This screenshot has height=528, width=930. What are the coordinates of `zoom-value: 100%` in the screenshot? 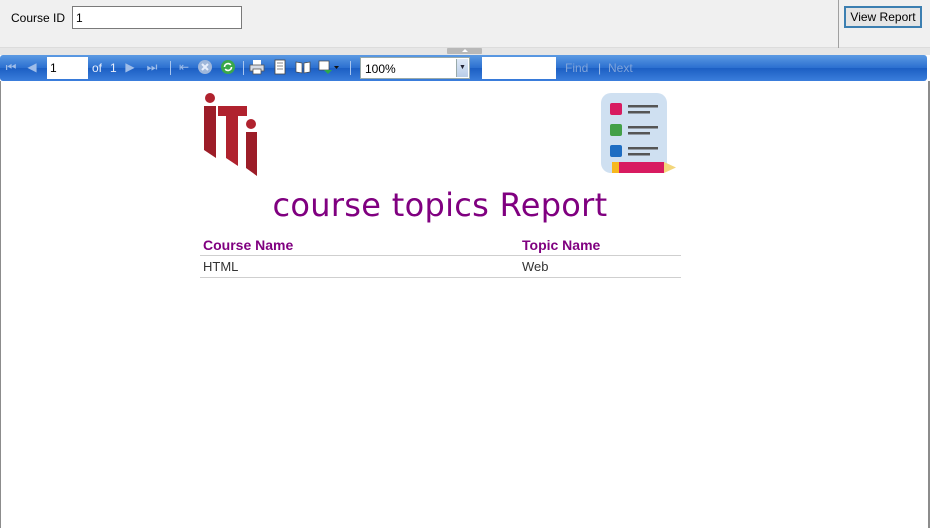 It's located at (380, 69).